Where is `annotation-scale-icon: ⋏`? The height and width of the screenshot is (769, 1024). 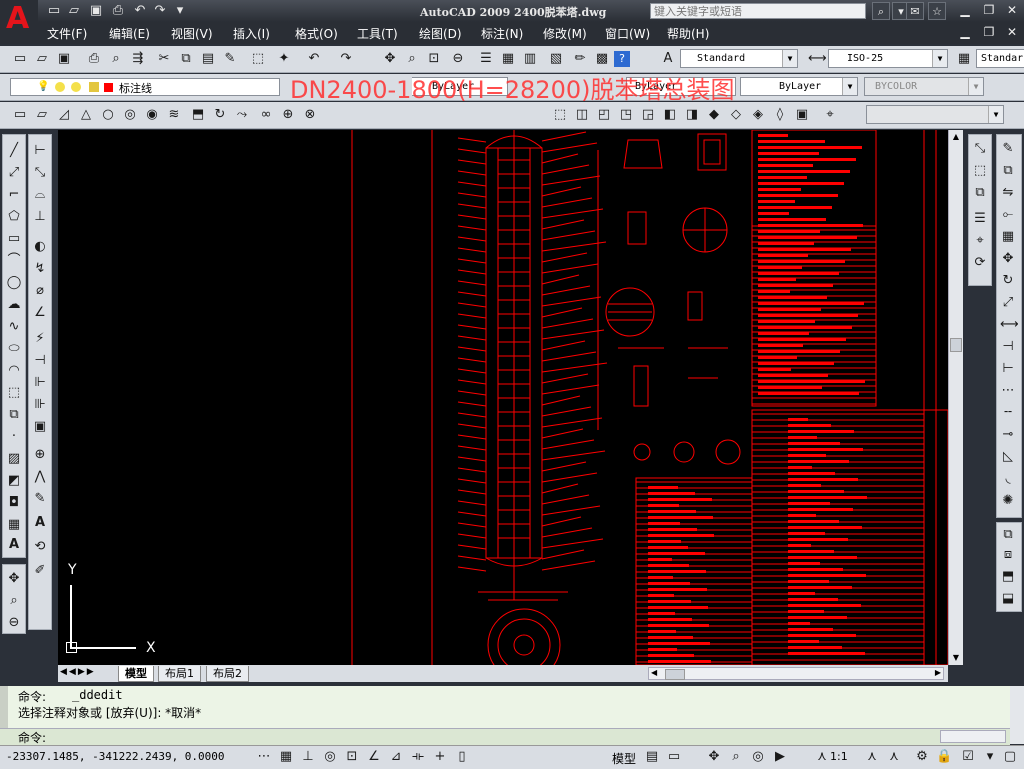 annotation-scale-icon: ⋏ is located at coordinates (822, 757).